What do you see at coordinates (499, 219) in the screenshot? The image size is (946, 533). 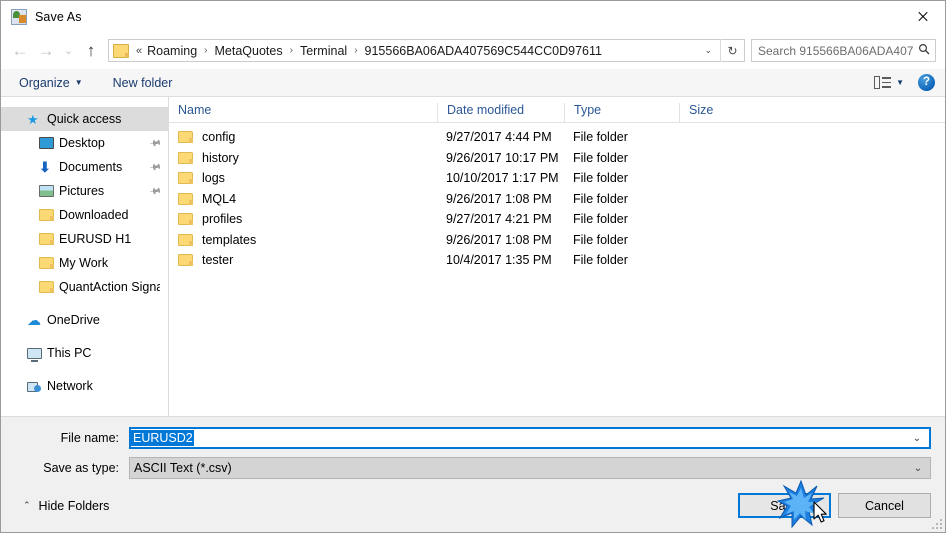 I see `file-date-cell: 9/27/2017 4:21 PM` at bounding box center [499, 219].